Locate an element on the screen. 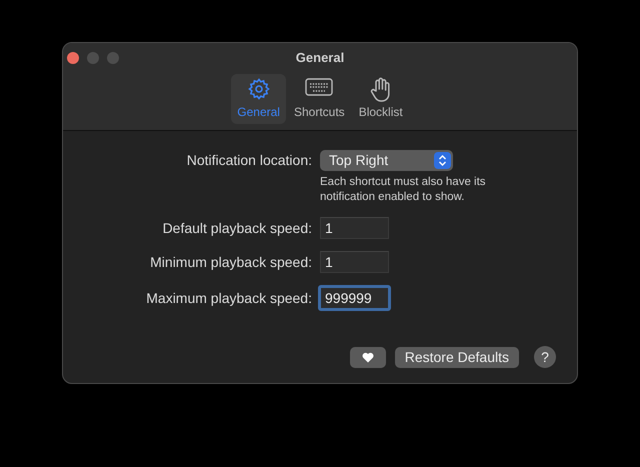 The width and height of the screenshot is (640, 467). speed-field: 999999 is located at coordinates (354, 298).